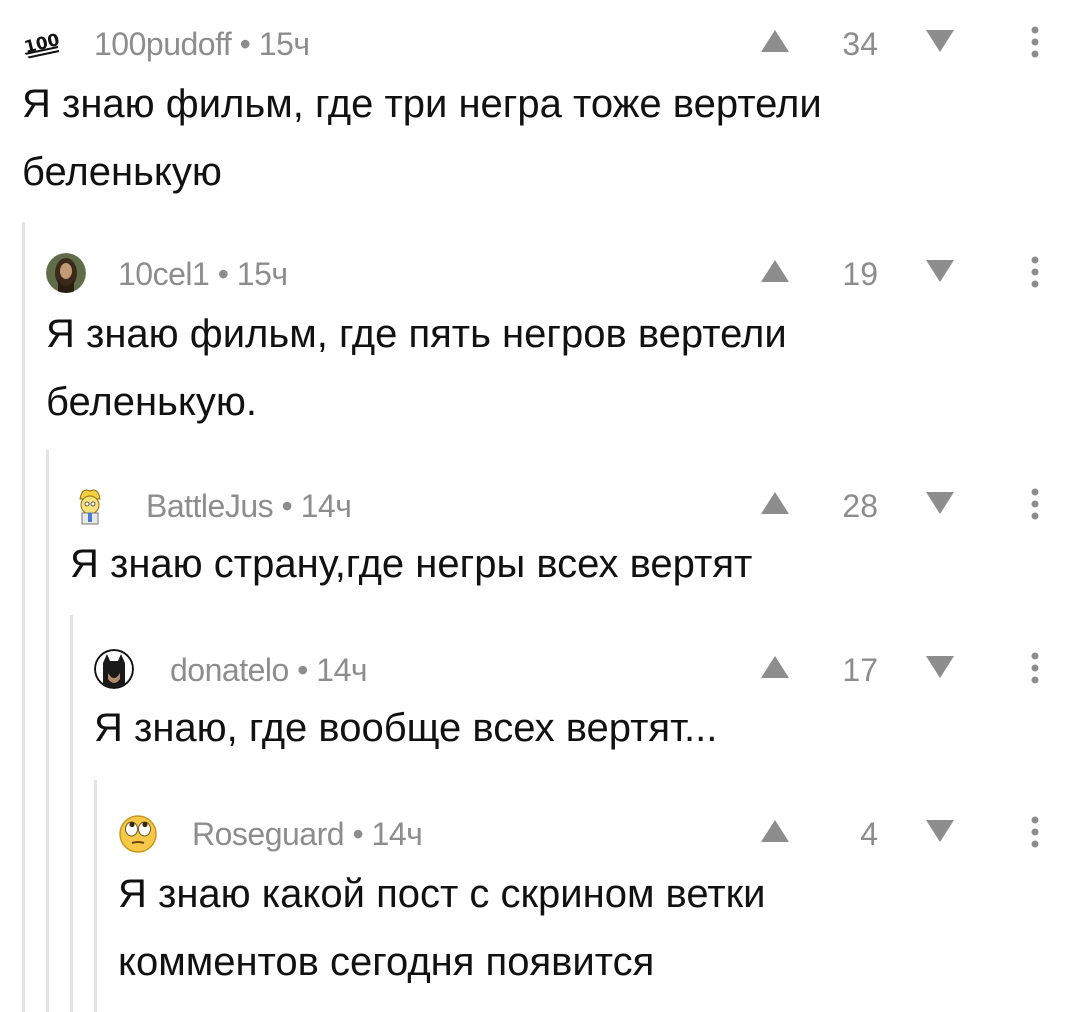 This screenshot has width=1080, height=1012. I want to click on comment-meta: 10cel1 • 15ч, so click(203, 274).